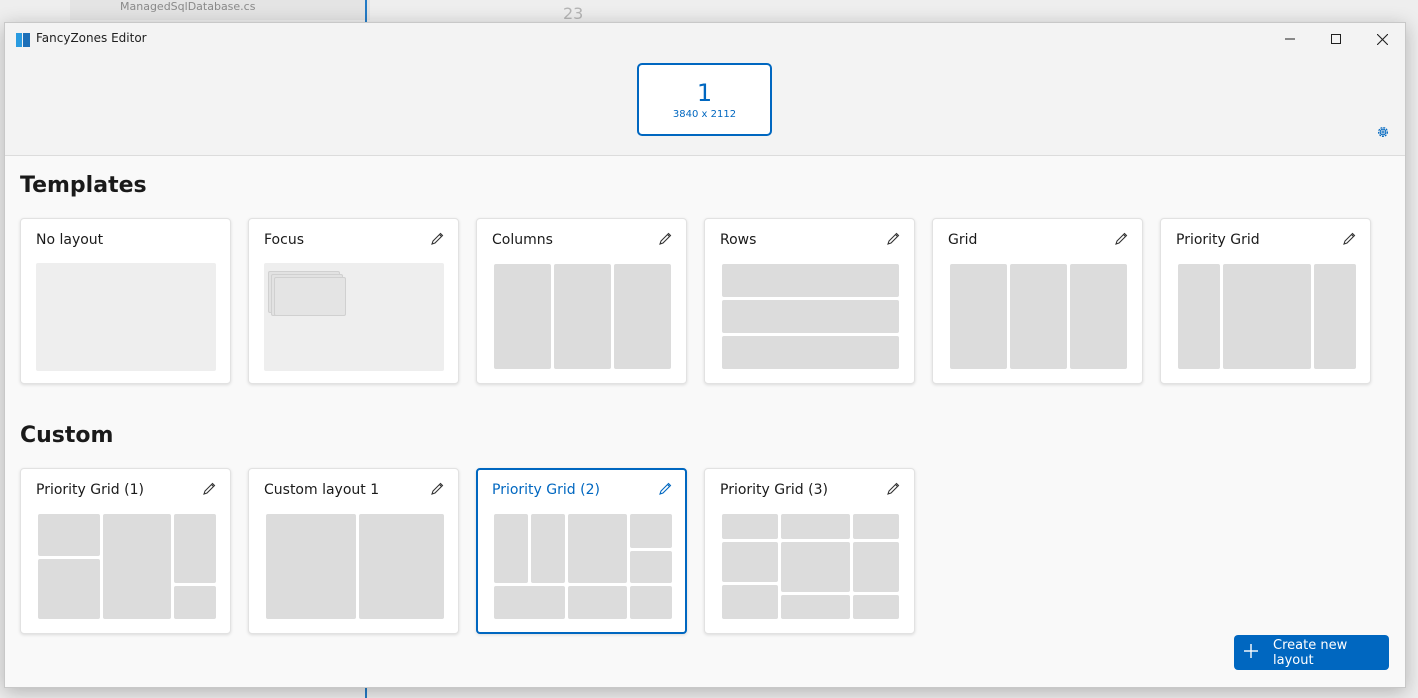 This screenshot has height=698, width=1418. I want to click on card-name: Focus, so click(284, 240).